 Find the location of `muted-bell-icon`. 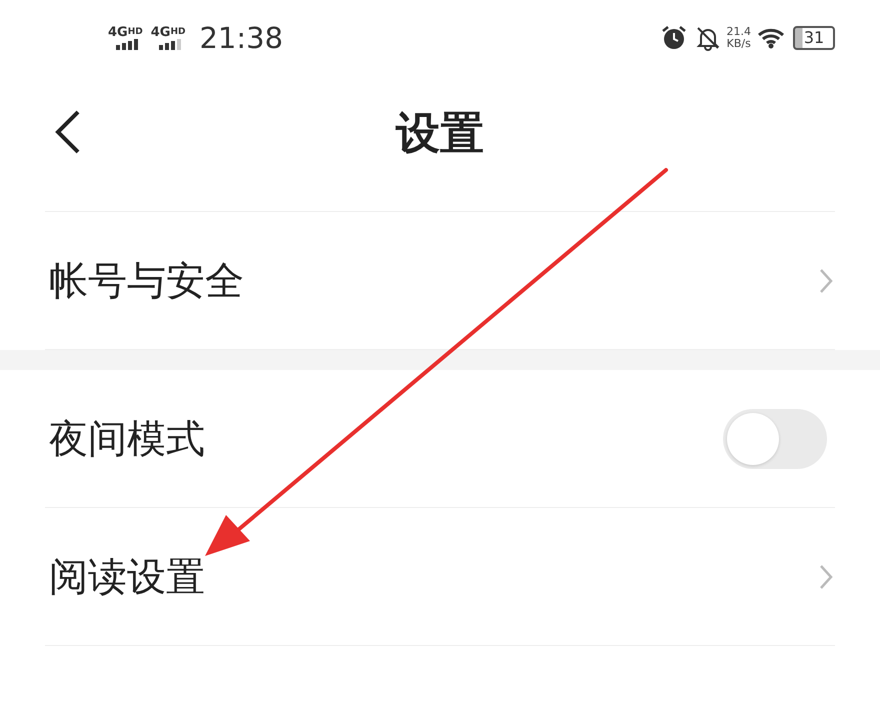

muted-bell-icon is located at coordinates (707, 37).